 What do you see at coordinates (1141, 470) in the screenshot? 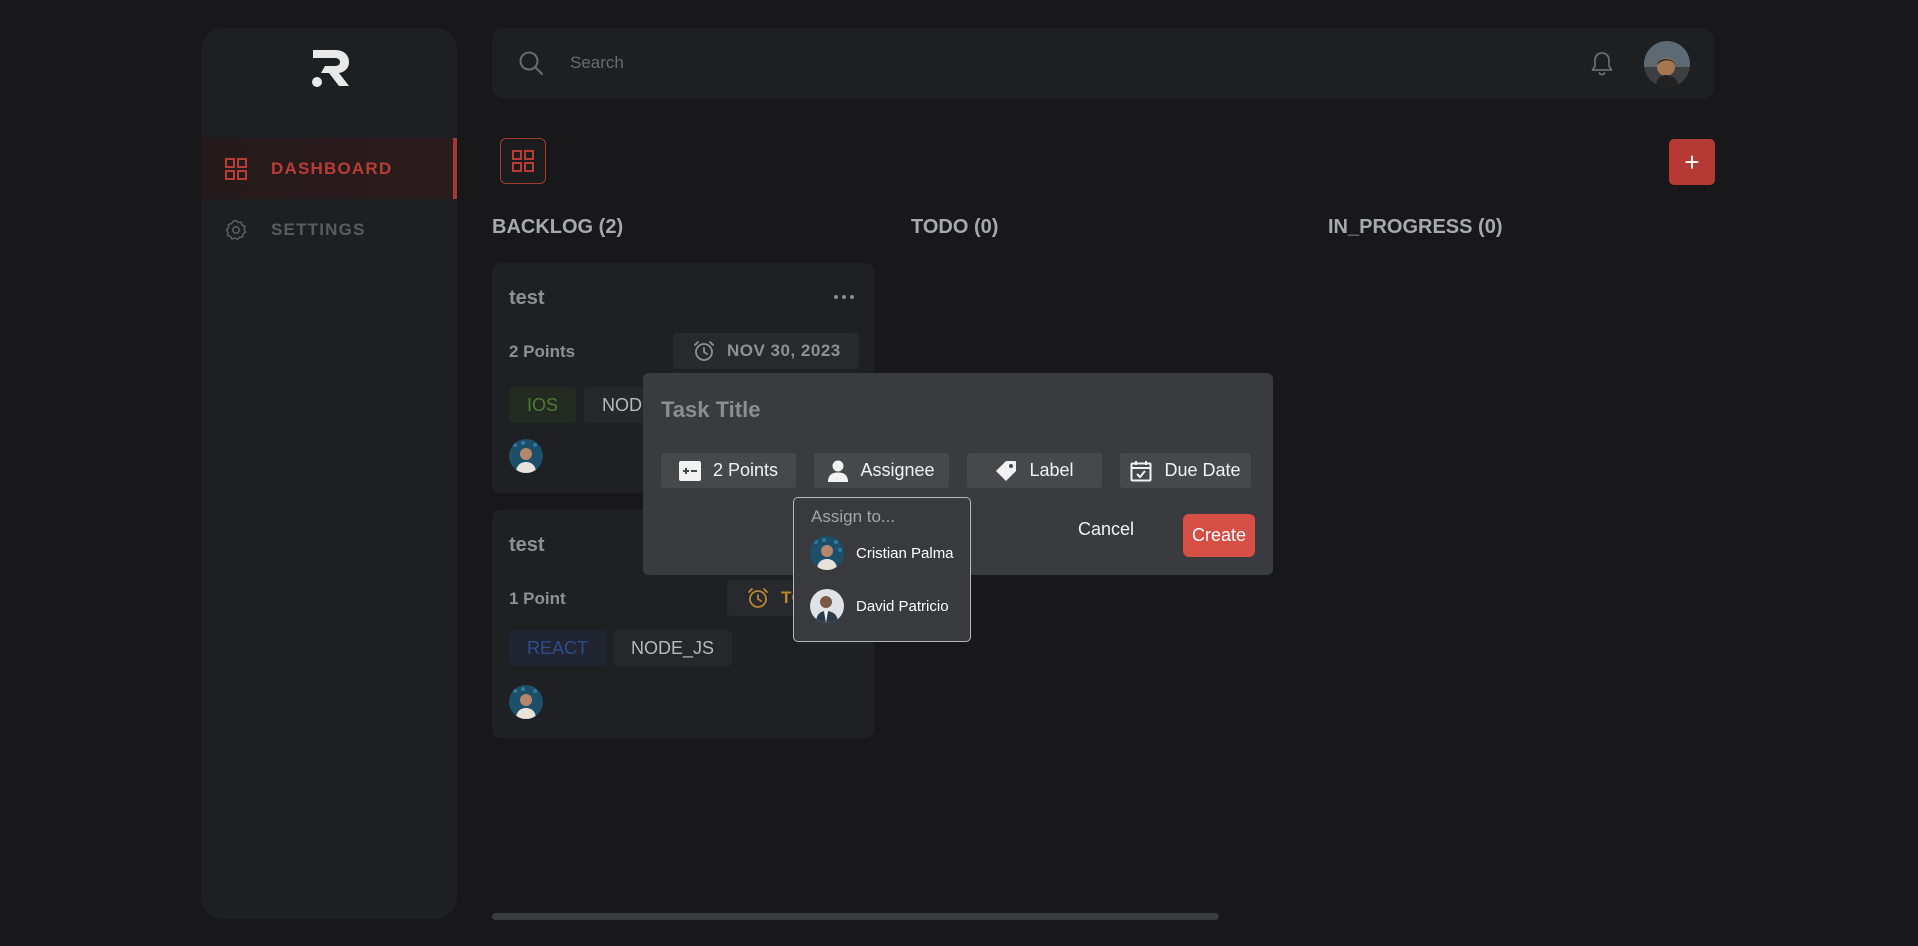
I see `calendar-check-icon` at bounding box center [1141, 470].